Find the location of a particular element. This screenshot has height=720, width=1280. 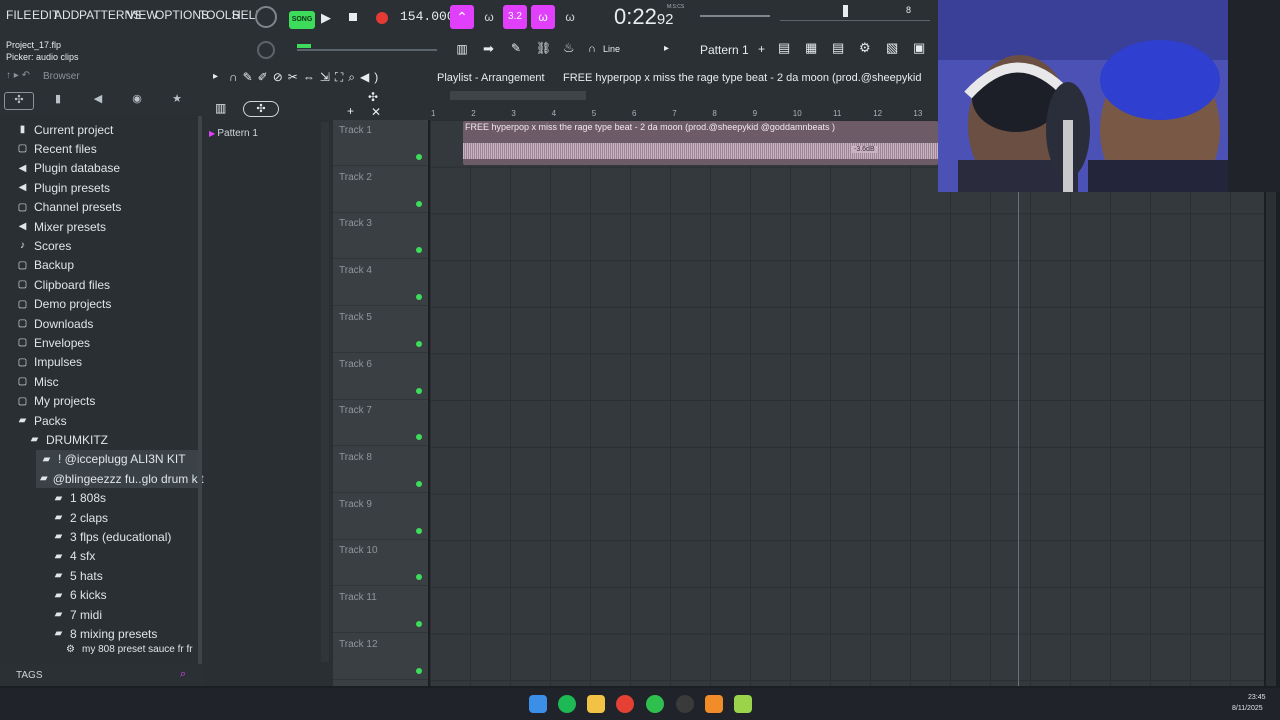

plugins-tab-icon: ◀ is located at coordinates (98, 101).